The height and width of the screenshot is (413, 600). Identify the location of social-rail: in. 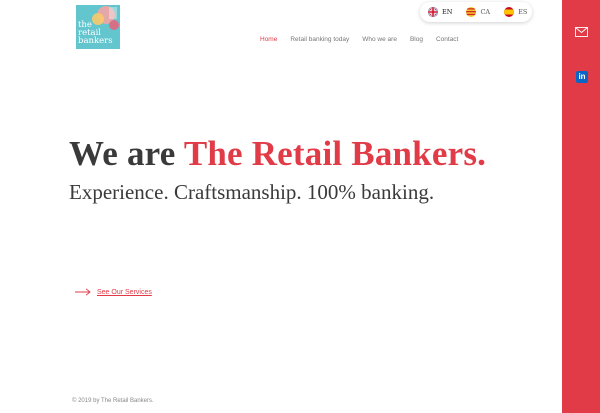
(581, 206).